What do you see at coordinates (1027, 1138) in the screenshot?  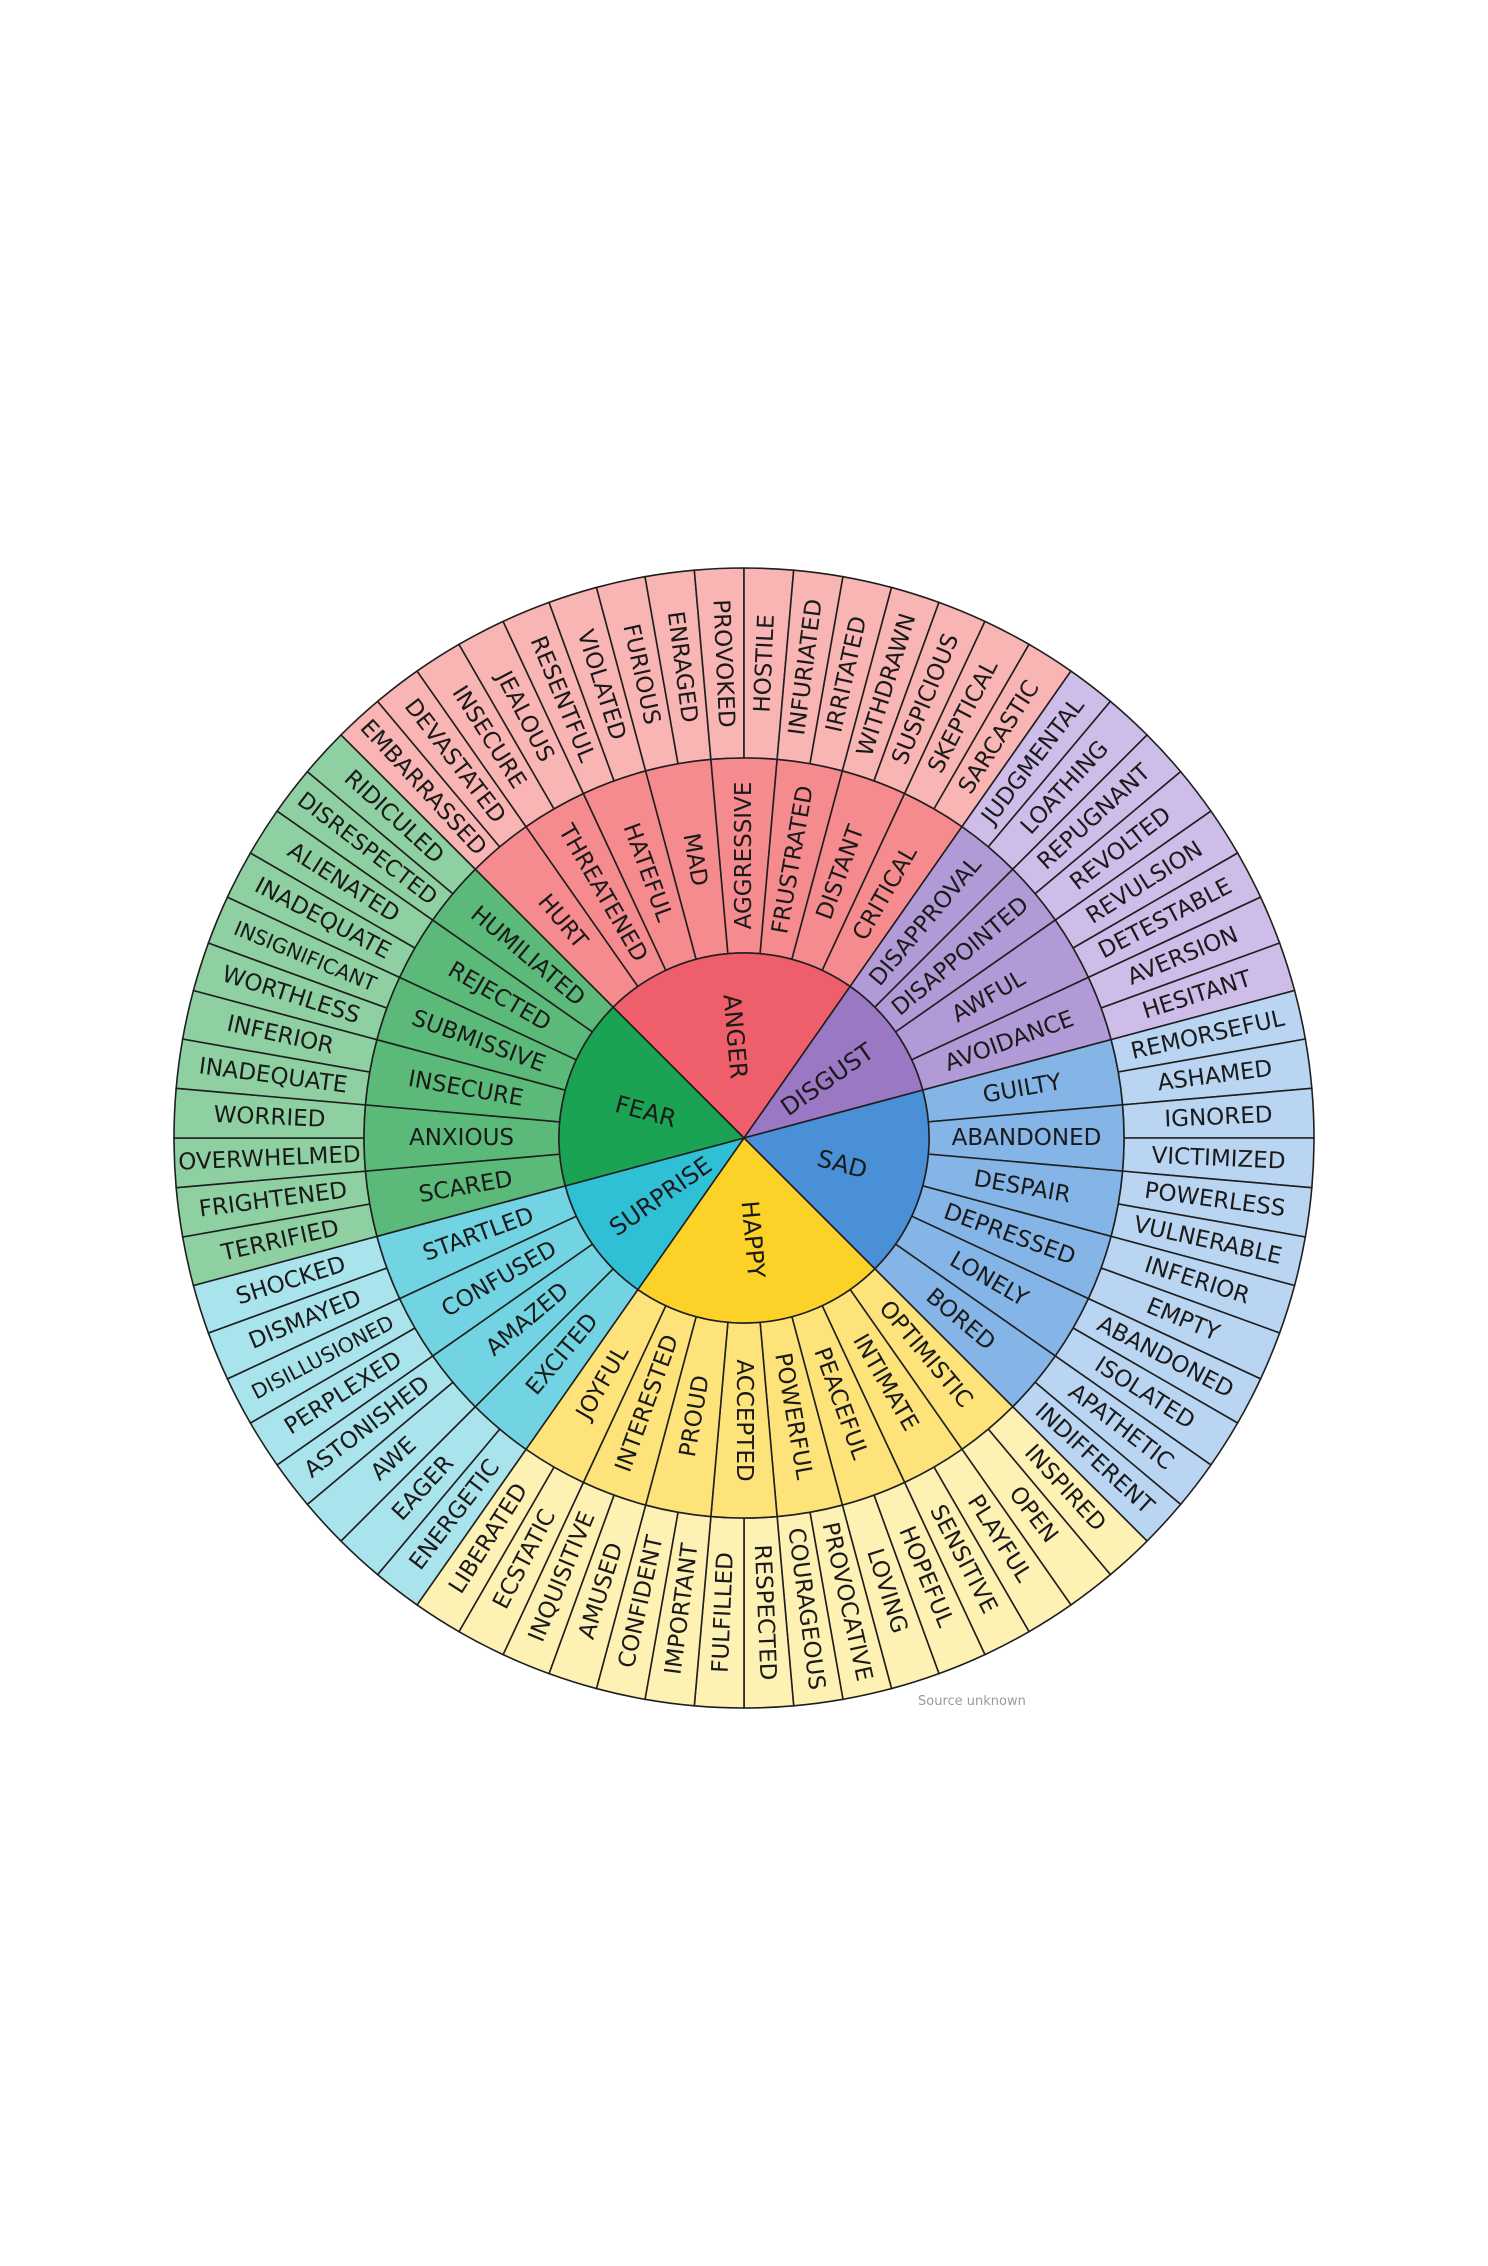 I see `mid-label: ABANDONED` at bounding box center [1027, 1138].